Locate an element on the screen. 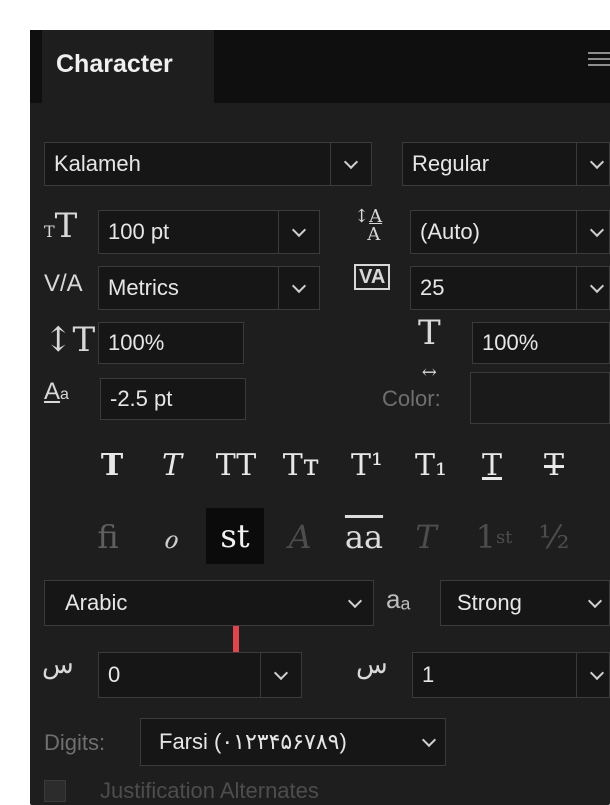 This screenshot has width=610, height=805. ordinals-button: 1st is located at coordinates (494, 537).